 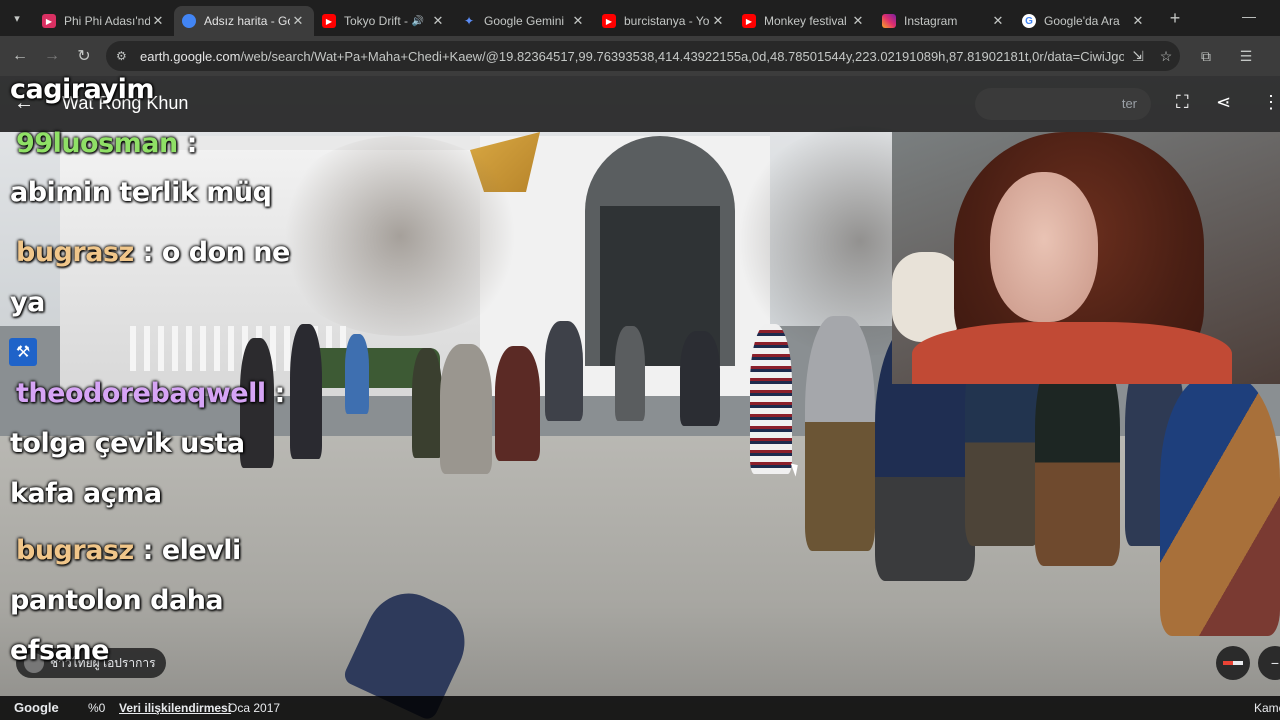 I want to click on google-favicon-icon: G, so click(x=1029, y=21).